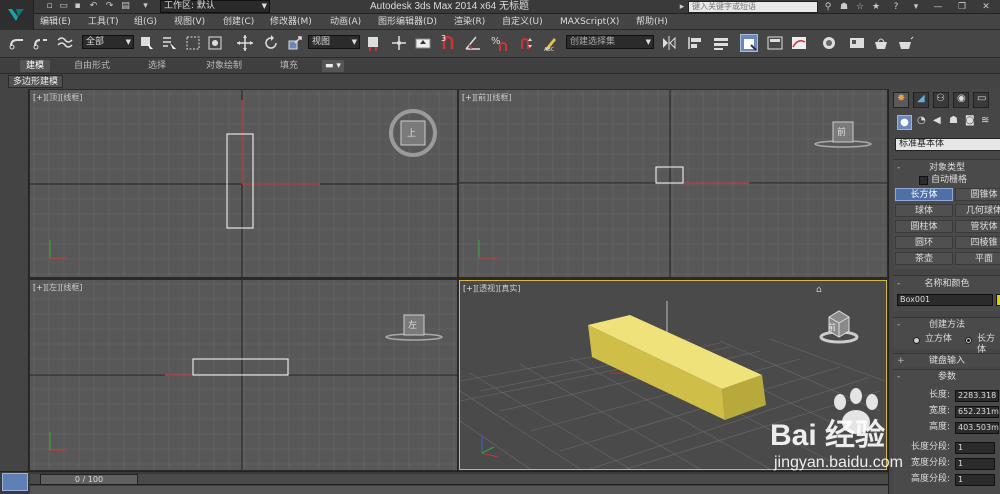 The height and width of the screenshot is (494, 1000). Describe the element at coordinates (652, 22) in the screenshot. I see `menu-help: 帮助(H)` at that location.